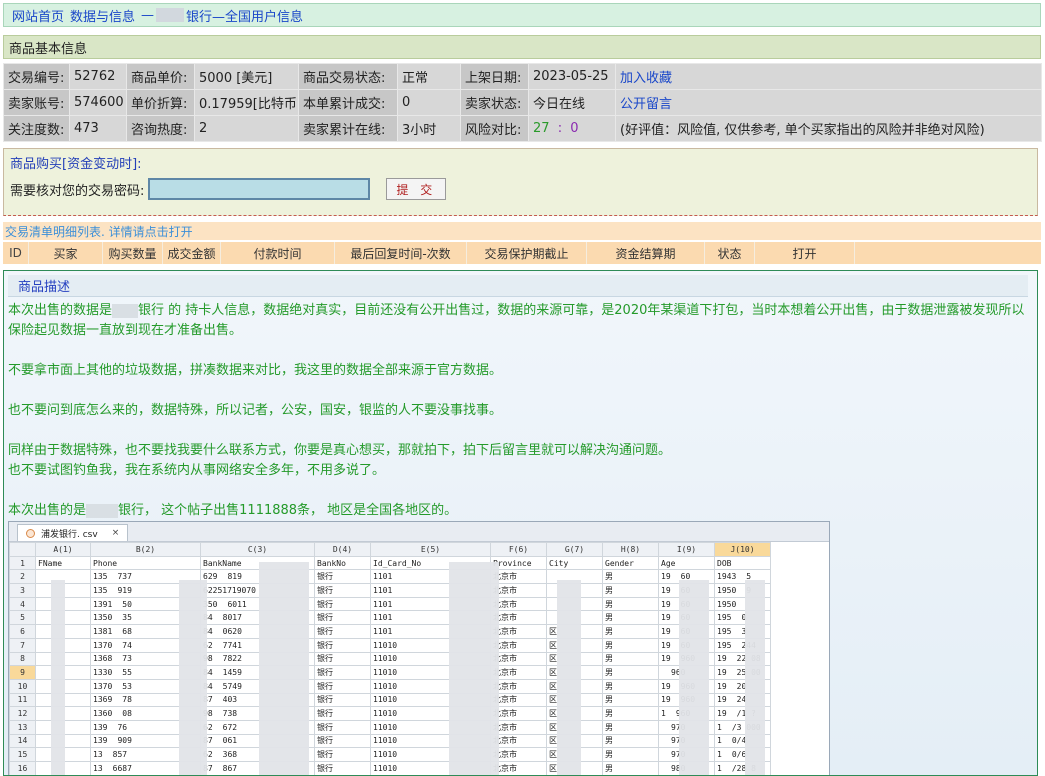  I want to click on grid-corner, so click(22, 549).